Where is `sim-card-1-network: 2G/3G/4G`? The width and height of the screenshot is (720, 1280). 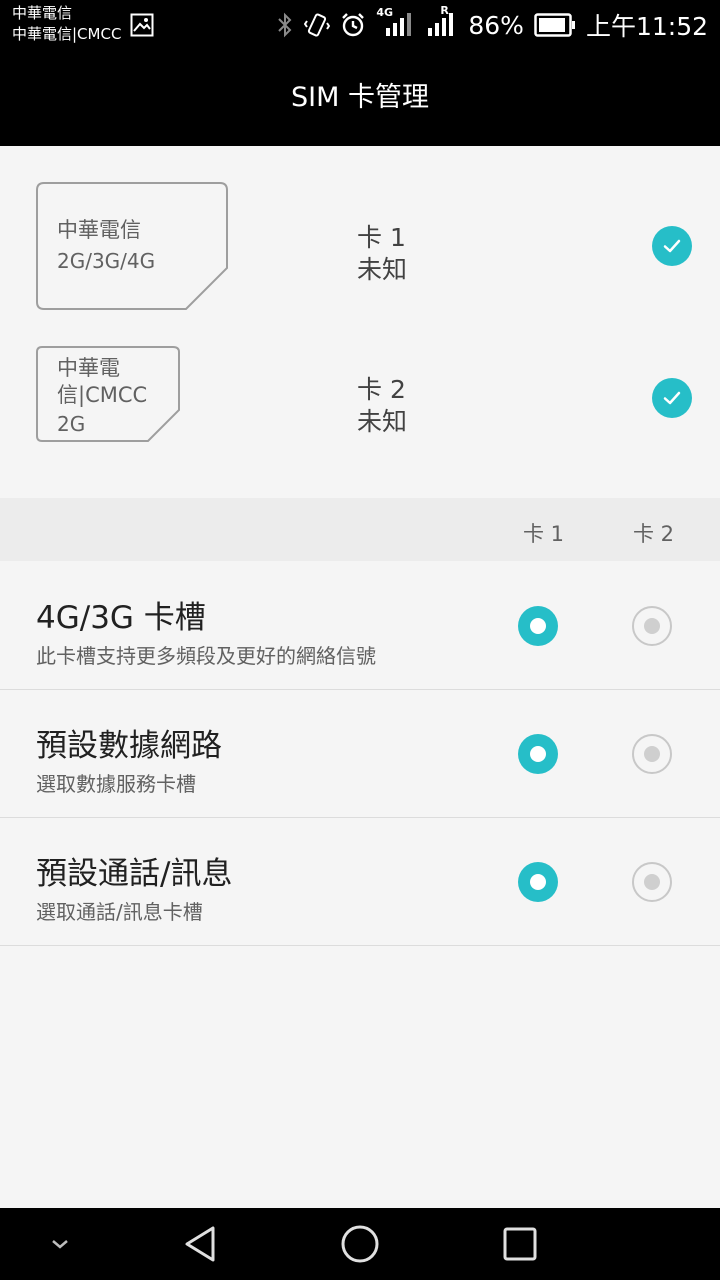 sim-card-1-network: 2G/3G/4G is located at coordinates (106, 261).